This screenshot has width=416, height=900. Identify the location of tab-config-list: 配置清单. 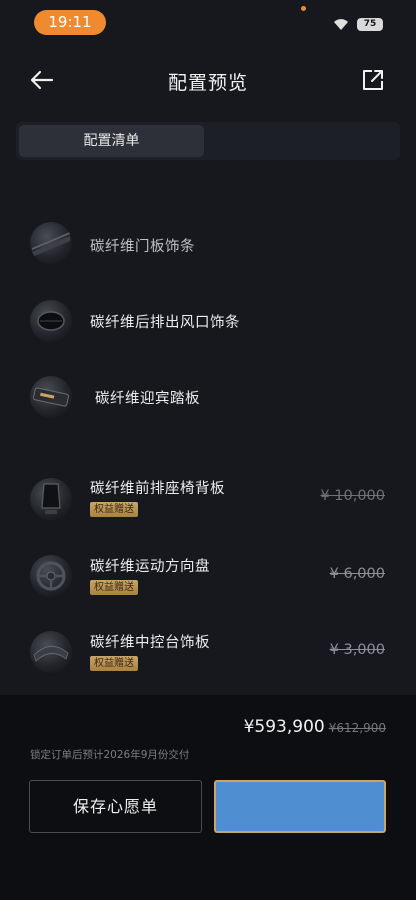
(111, 141).